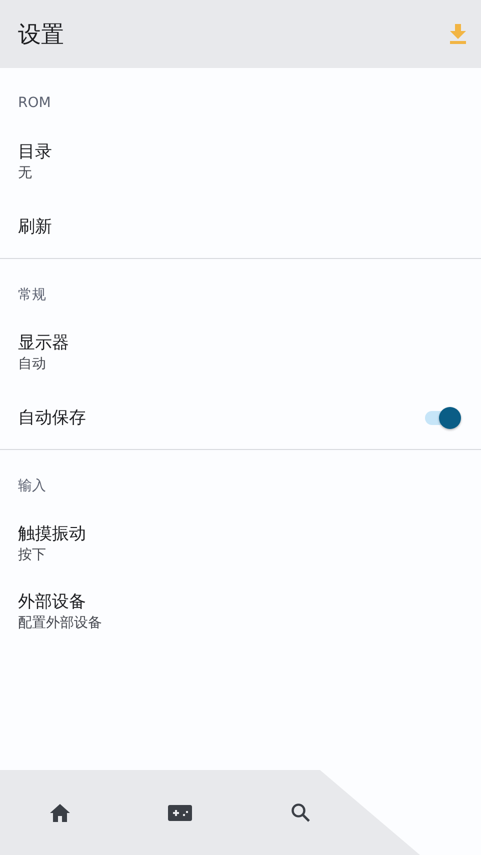 Image resolution: width=481 pixels, height=855 pixels. What do you see at coordinates (35, 152) in the screenshot?
I see `setting-title: 目录` at bounding box center [35, 152].